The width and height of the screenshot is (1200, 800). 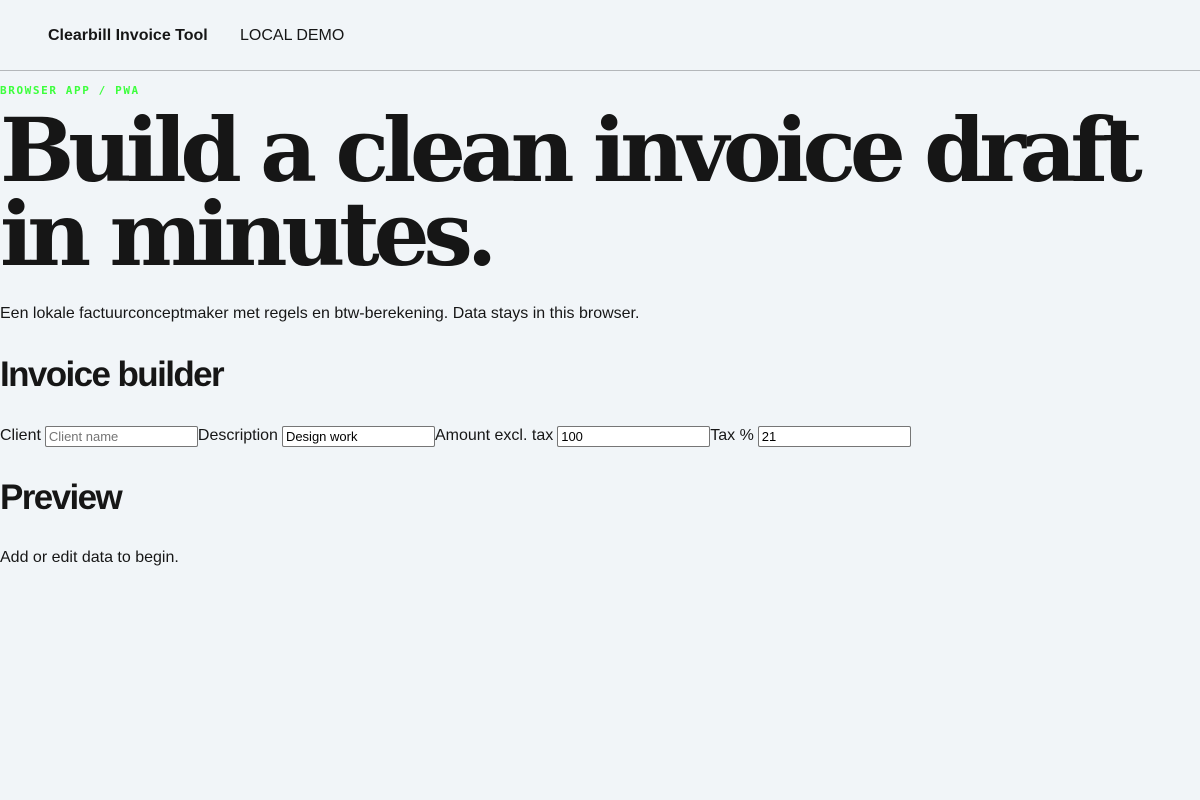 I want to click on amount-label: Amount excl. tax, so click(x=494, y=435).